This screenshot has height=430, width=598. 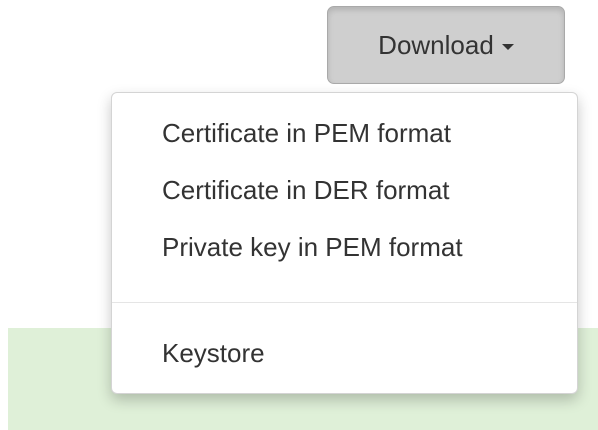 What do you see at coordinates (306, 133) in the screenshot?
I see `menu-item-certificate-pem: Certificate in PEM format` at bounding box center [306, 133].